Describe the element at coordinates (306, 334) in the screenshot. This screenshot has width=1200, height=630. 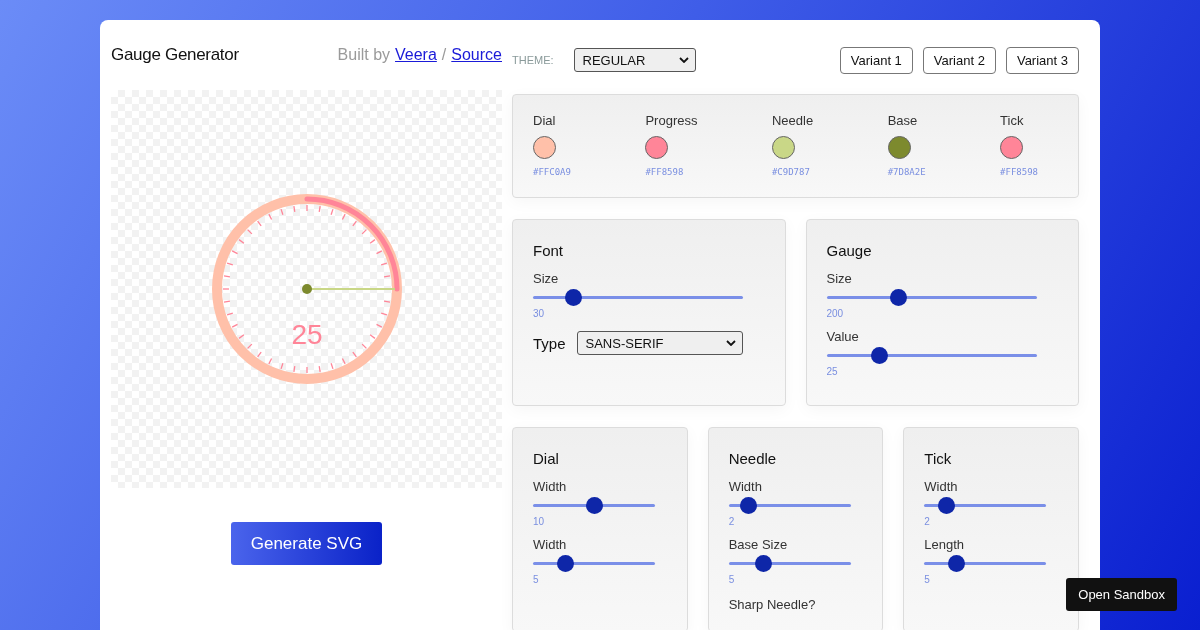
I see `gauge-value: 25` at that location.